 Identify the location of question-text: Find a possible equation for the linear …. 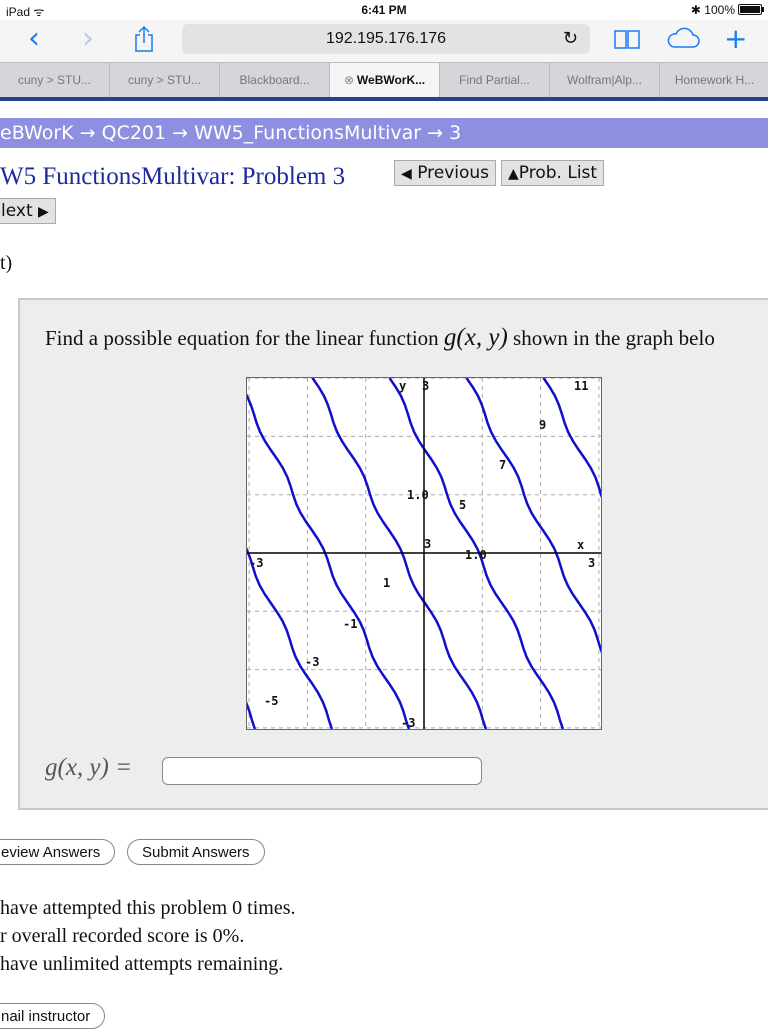
(380, 337).